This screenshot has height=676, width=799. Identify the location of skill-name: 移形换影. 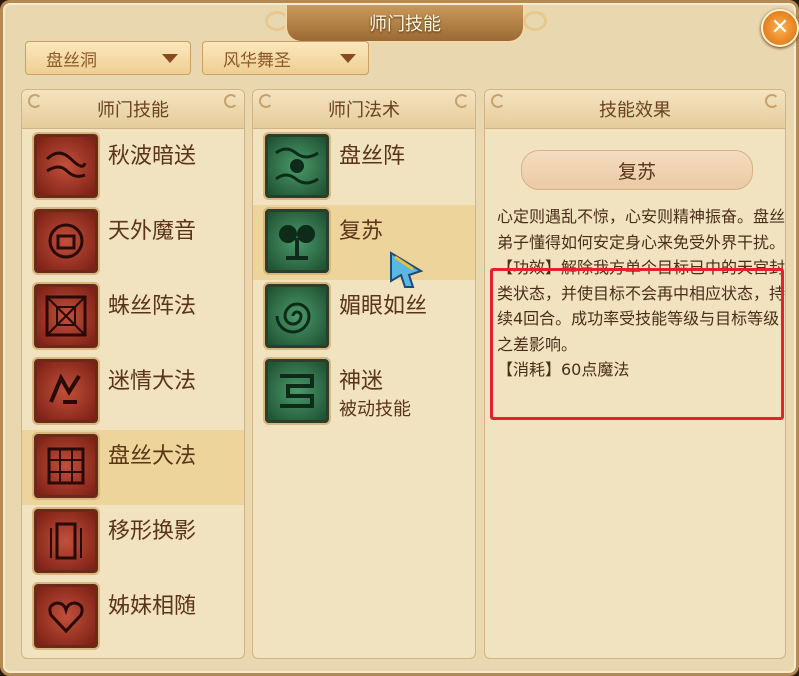
(152, 531).